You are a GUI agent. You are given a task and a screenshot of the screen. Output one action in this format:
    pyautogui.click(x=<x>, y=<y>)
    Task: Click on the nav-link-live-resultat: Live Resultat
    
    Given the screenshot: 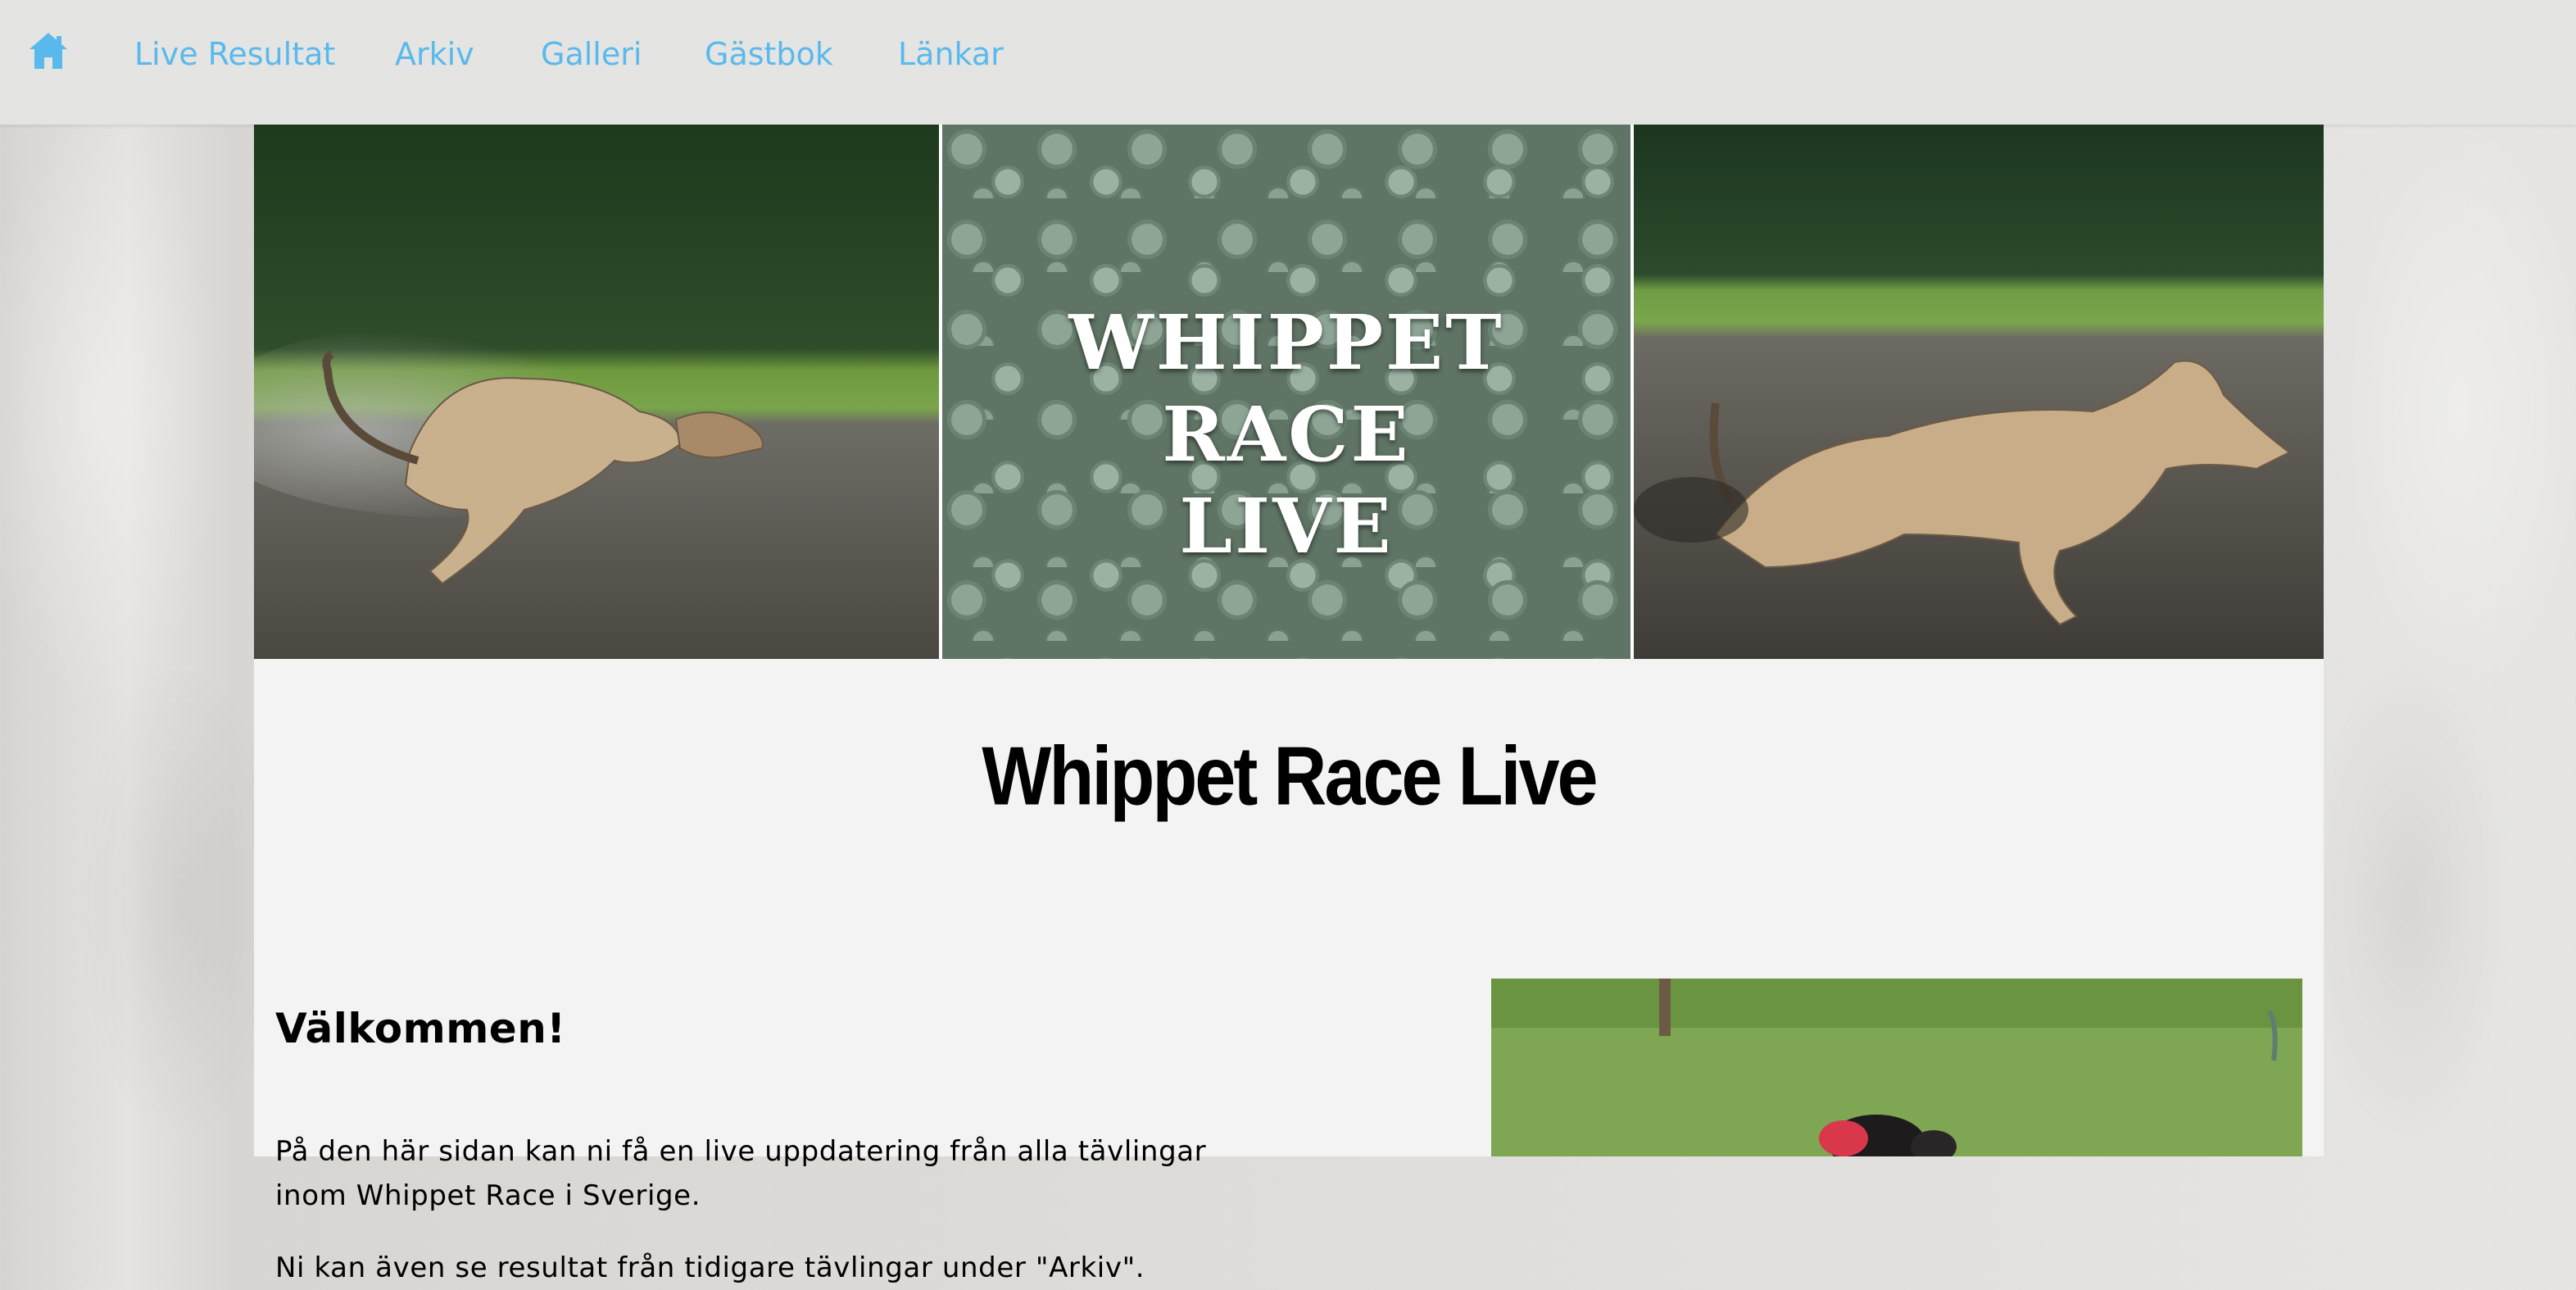 What is the action you would take?
    pyautogui.click(x=234, y=54)
    